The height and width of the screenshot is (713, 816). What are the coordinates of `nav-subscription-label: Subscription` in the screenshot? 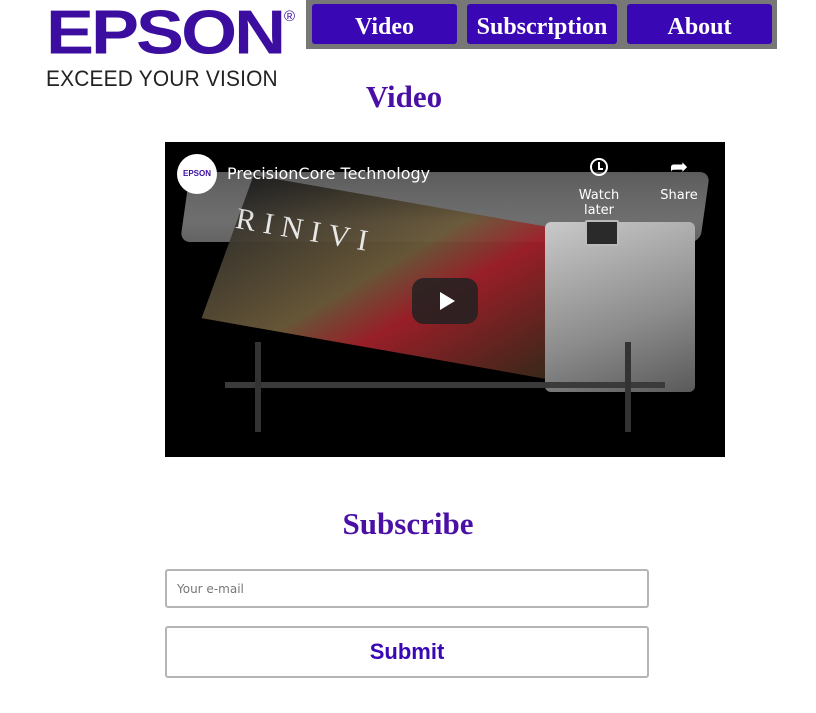 It's located at (542, 27).